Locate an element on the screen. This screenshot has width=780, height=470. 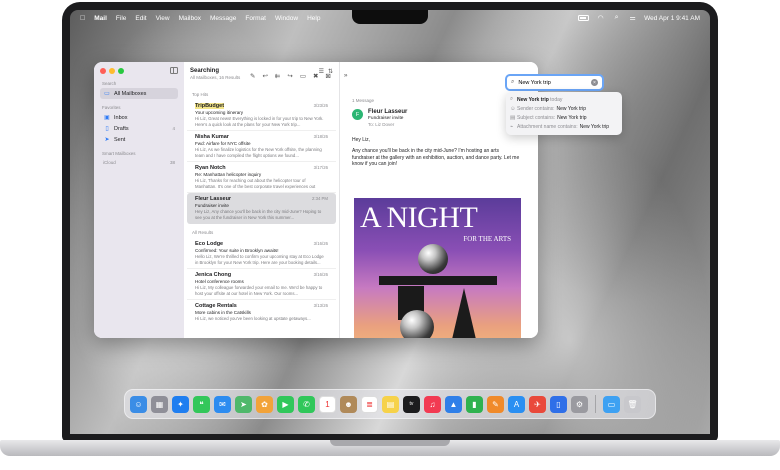
spotlight-icon: ⌕ is located at coordinates (616, 18).